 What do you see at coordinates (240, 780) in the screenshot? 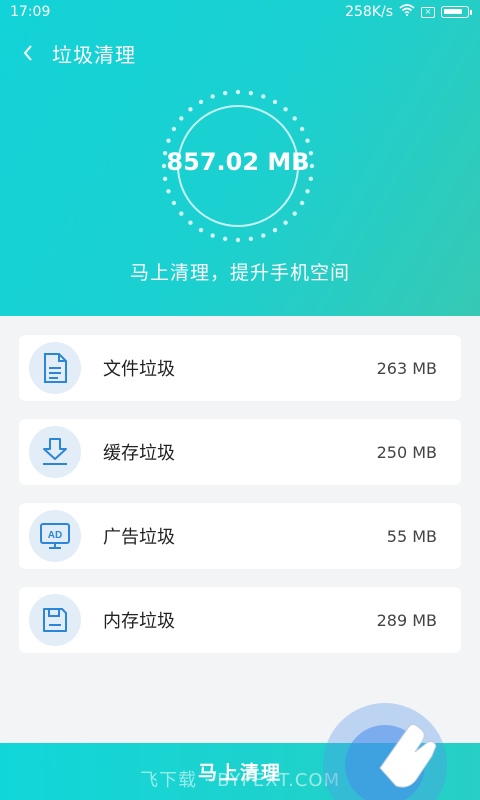
I see `watermark: 飞下载 · BYFEXT.COM` at bounding box center [240, 780].